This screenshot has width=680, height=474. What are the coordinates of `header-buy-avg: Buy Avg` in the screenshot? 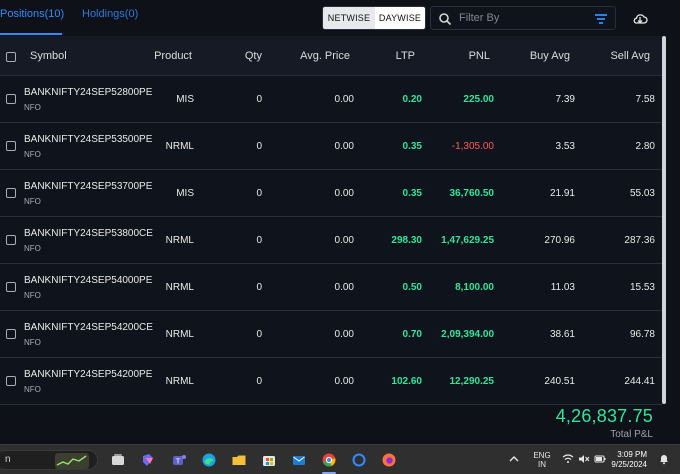 It's located at (545, 56).